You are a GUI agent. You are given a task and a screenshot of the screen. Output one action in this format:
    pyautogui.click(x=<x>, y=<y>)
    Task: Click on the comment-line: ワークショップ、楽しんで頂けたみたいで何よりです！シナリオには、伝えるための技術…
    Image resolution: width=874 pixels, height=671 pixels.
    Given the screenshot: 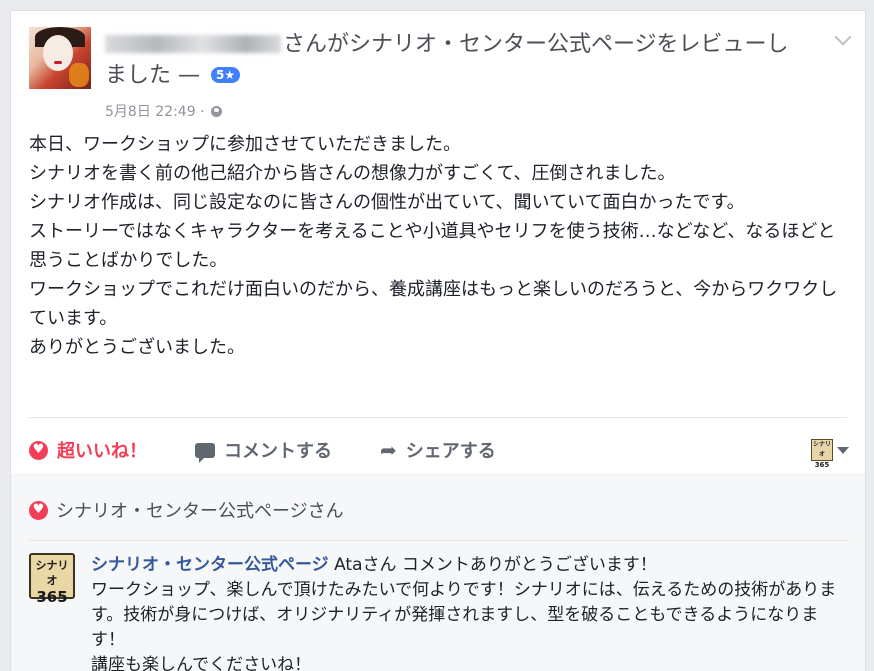 What is the action you would take?
    pyautogui.click(x=464, y=615)
    